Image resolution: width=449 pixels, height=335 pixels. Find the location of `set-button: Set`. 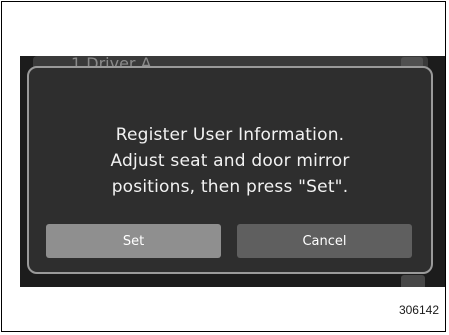

set-button: Set is located at coordinates (133, 241).